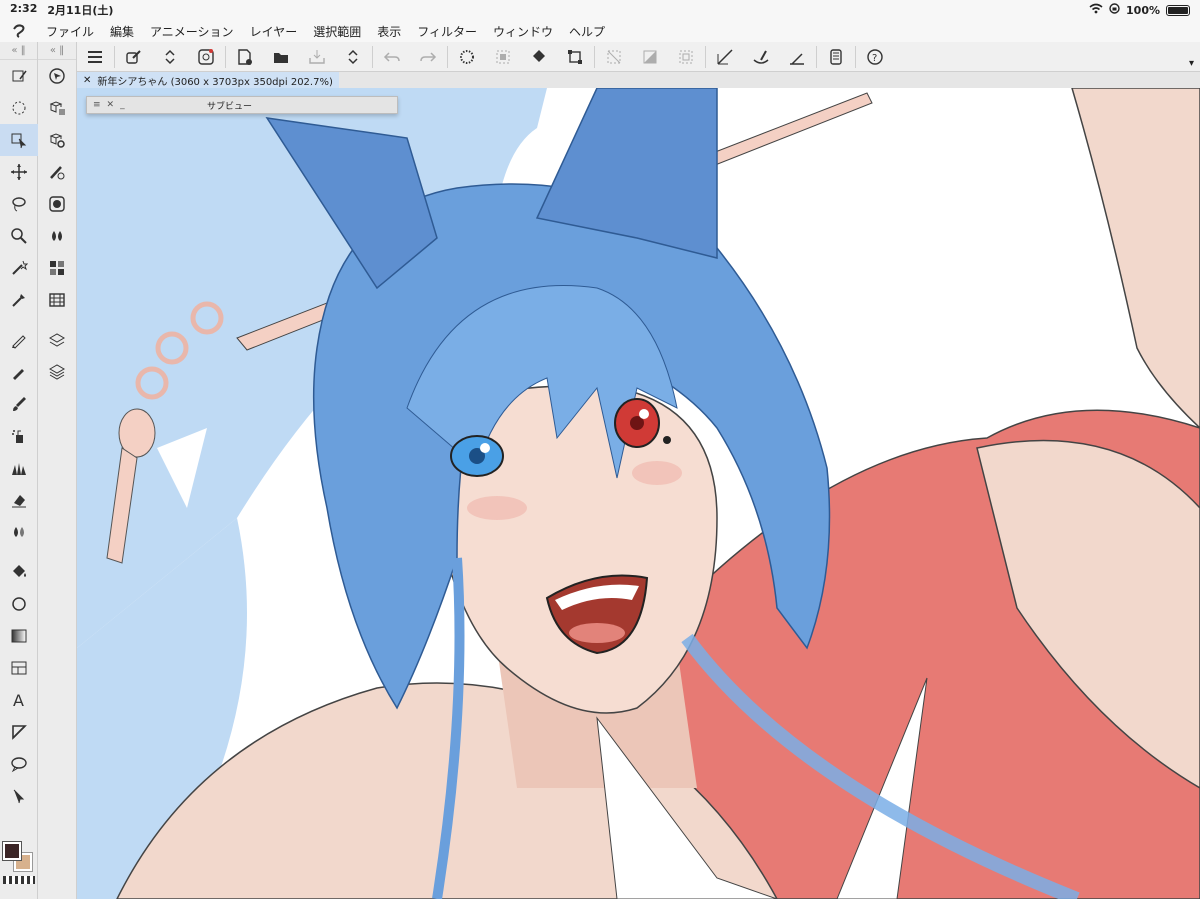 This screenshot has width=1200, height=899. I want to click on app-logo-icon, so click(19, 31).